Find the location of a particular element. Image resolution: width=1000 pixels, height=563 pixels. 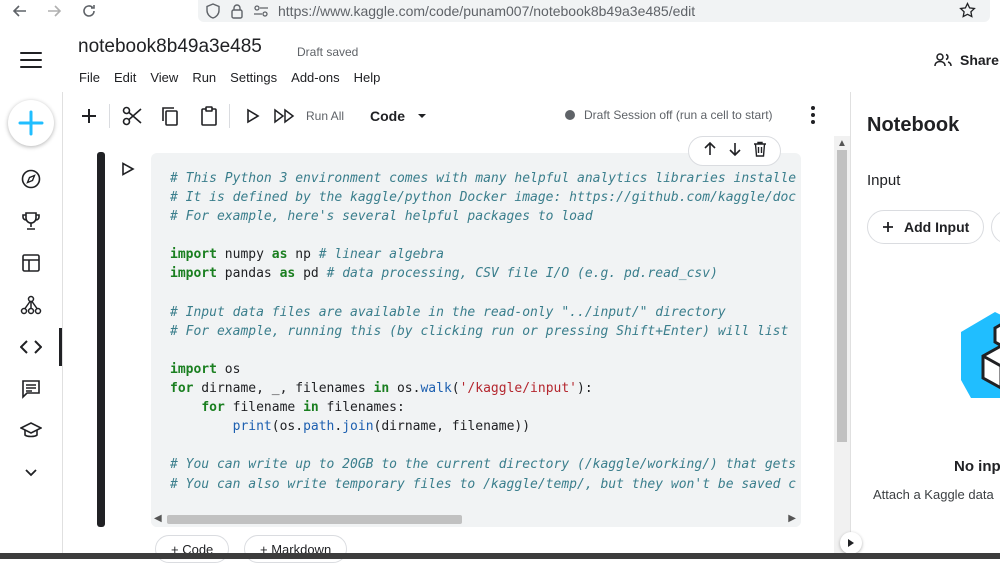

scroll-left-icon: ◀ is located at coordinates (158, 518).